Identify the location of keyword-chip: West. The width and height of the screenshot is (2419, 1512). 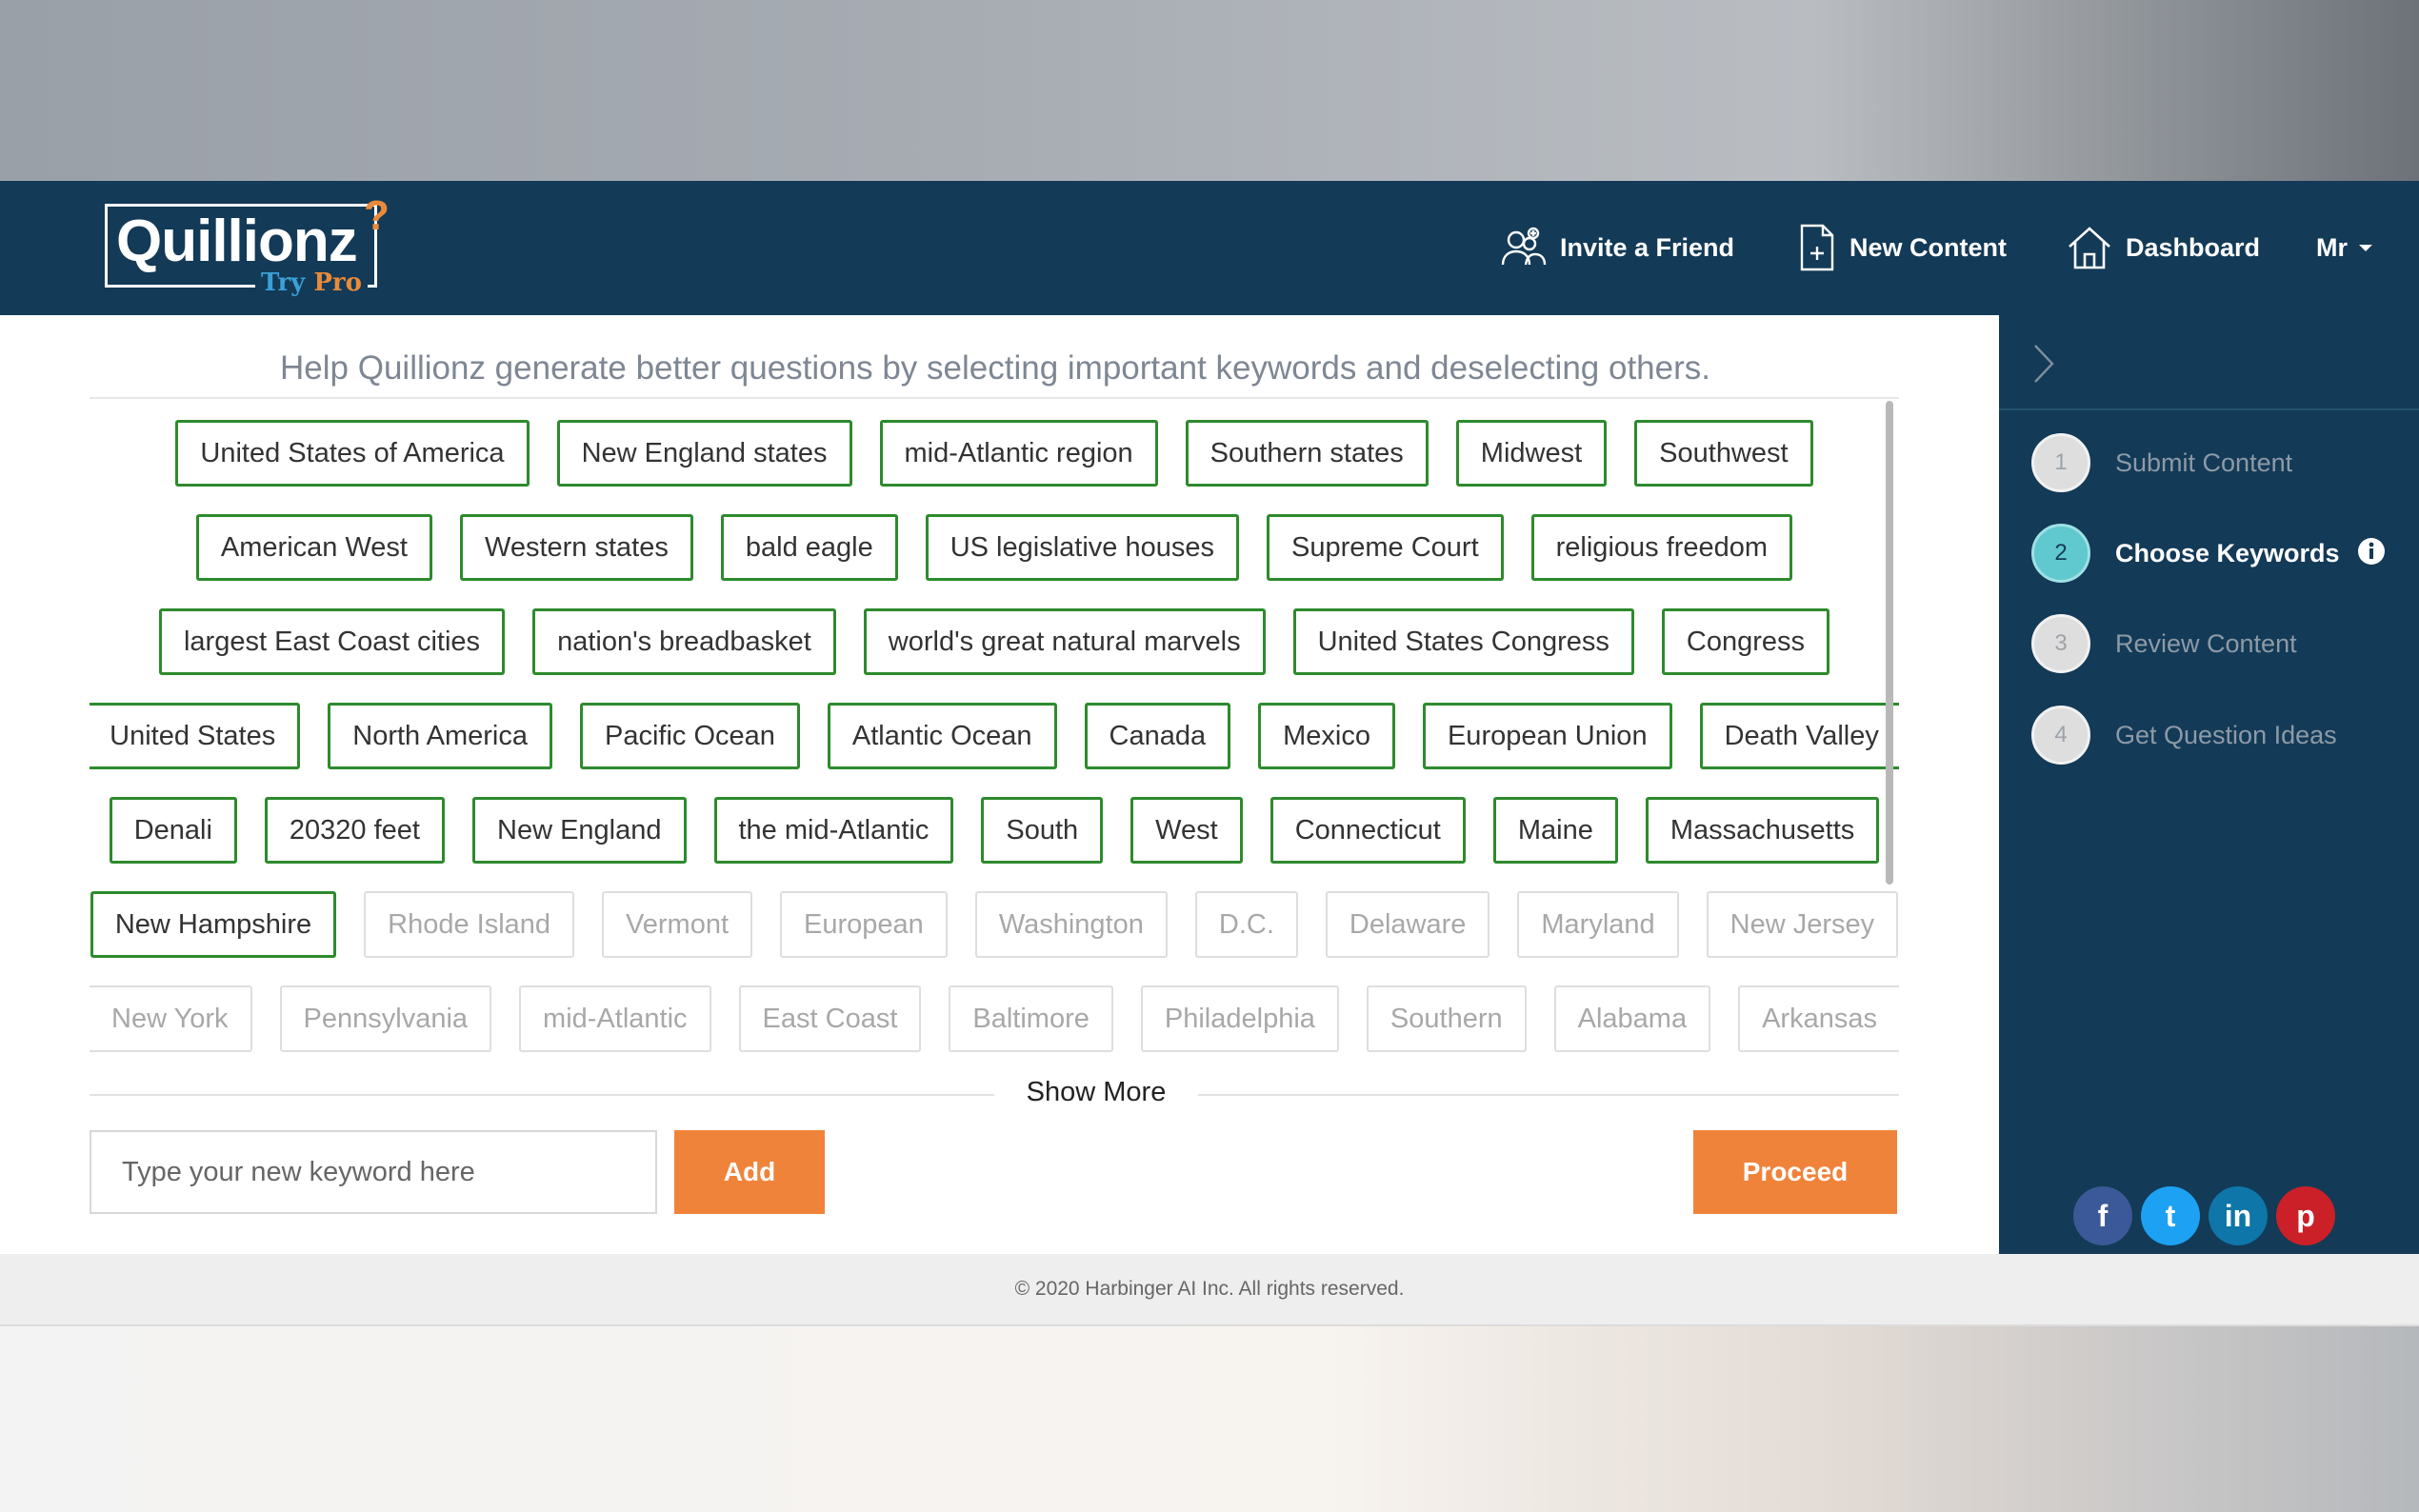
(1186, 830).